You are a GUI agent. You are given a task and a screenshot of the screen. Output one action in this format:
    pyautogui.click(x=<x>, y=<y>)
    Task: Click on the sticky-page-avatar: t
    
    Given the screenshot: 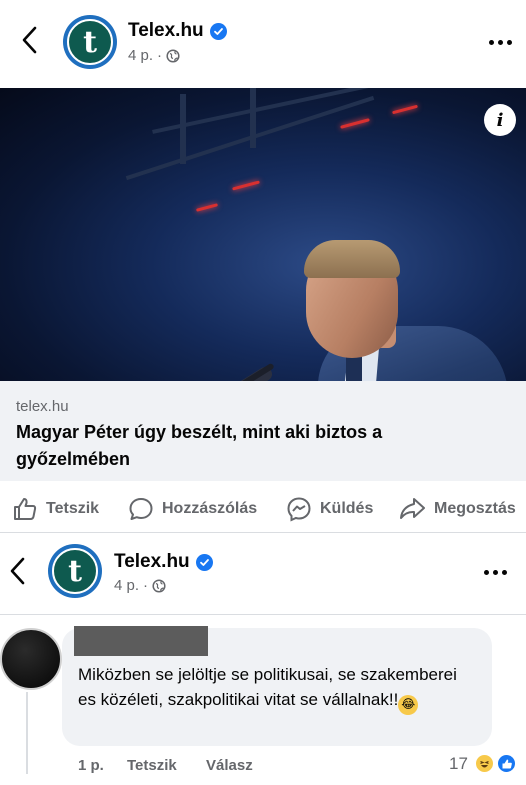 What is the action you would take?
    pyautogui.click(x=75, y=571)
    